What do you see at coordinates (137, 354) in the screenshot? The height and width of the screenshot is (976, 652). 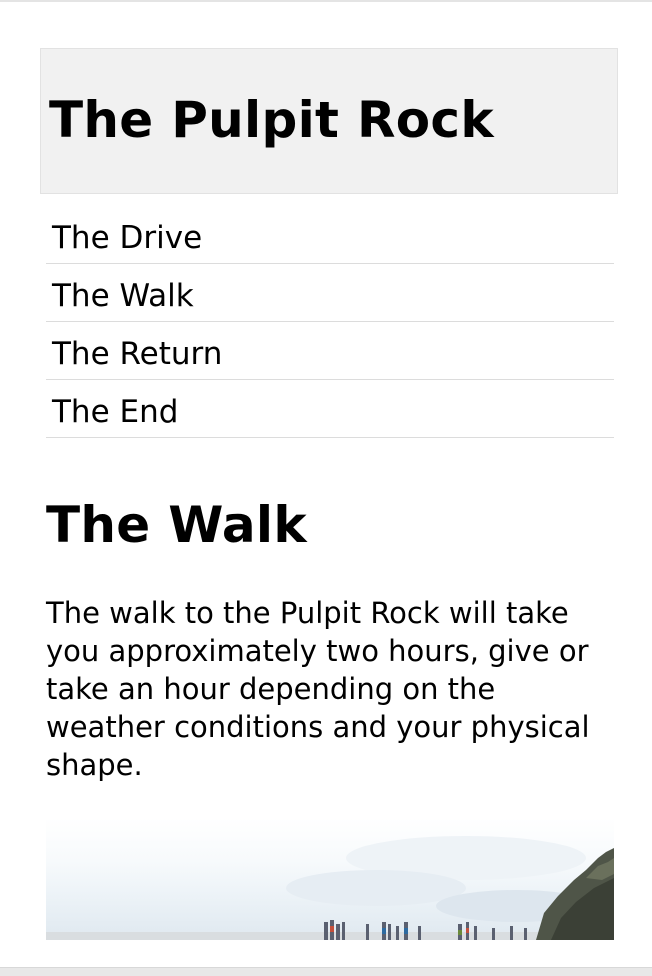 I see `menu-item-label: The Return` at bounding box center [137, 354].